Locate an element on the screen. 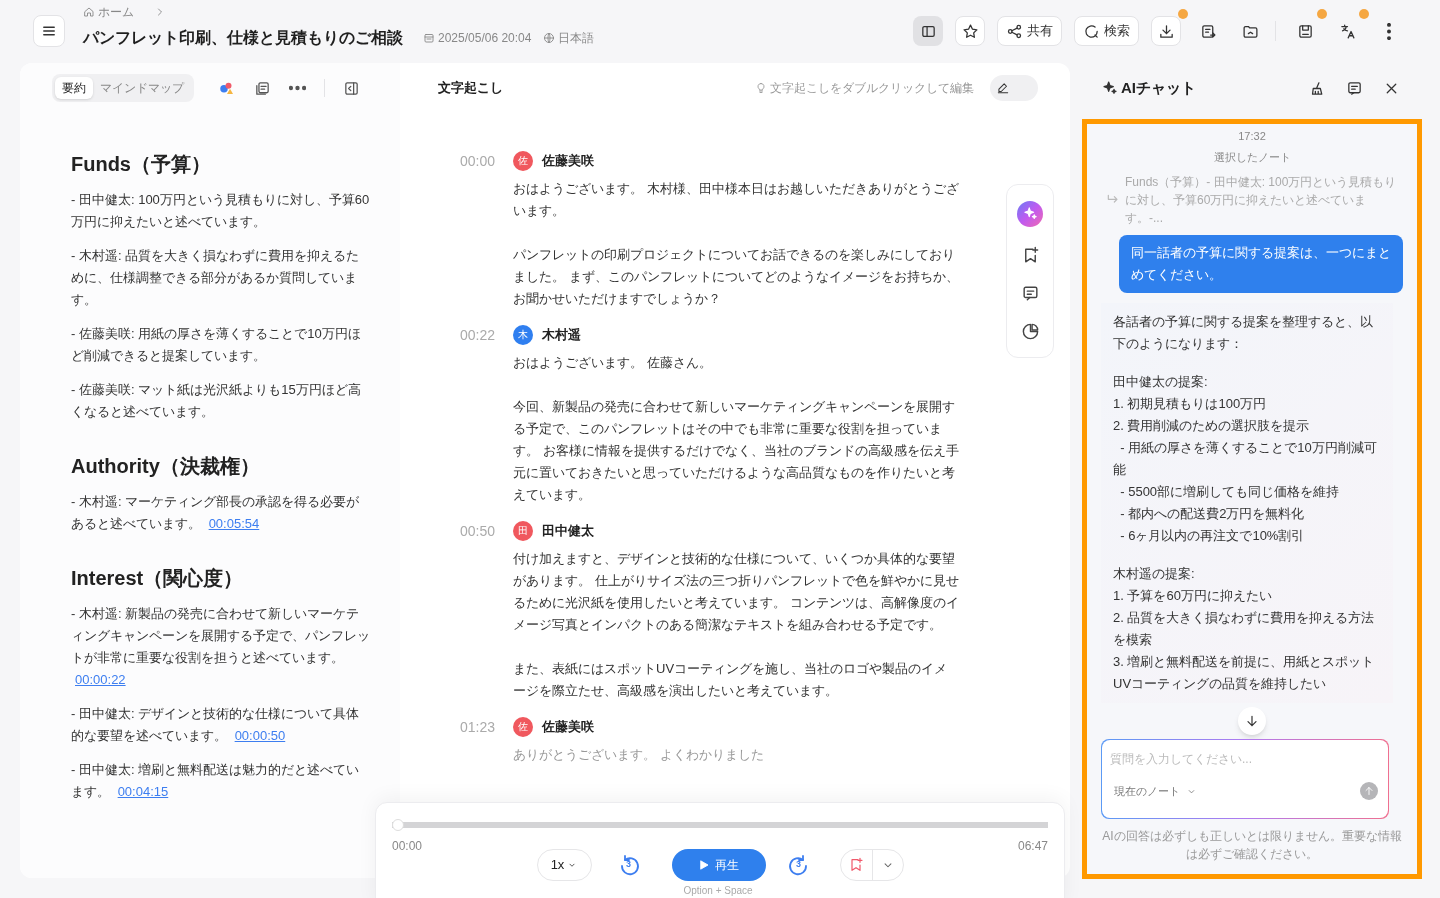 The image size is (1440, 898). message-time: 17:32 is located at coordinates (1252, 136).